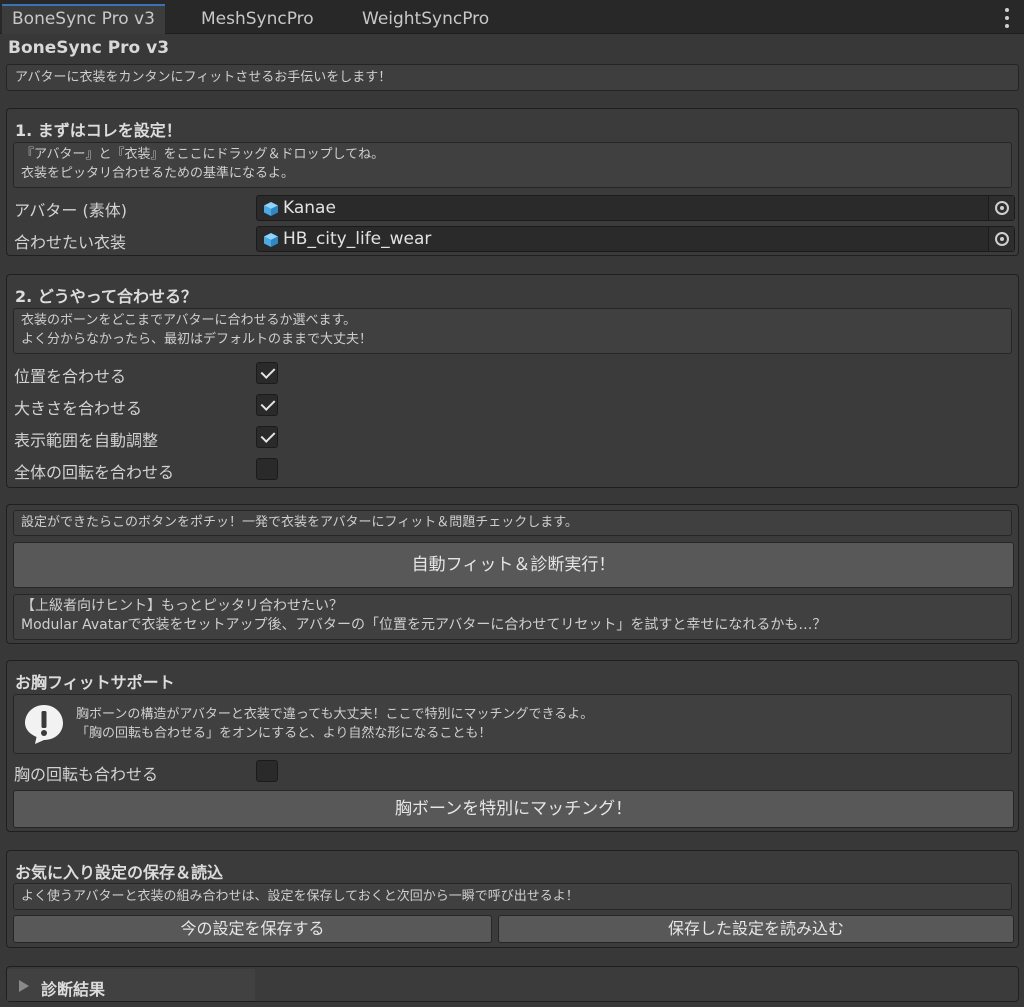  What do you see at coordinates (756, 929) in the screenshot?
I see `load-settings-button: 保存した設定を読み込む` at bounding box center [756, 929].